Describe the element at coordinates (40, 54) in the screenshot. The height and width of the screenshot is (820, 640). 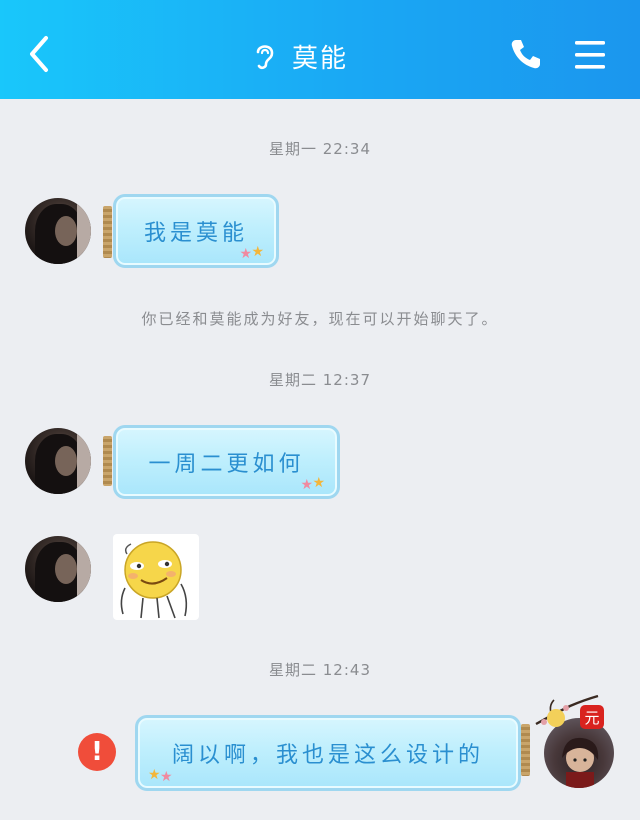
I see `chevron-left-icon` at that location.